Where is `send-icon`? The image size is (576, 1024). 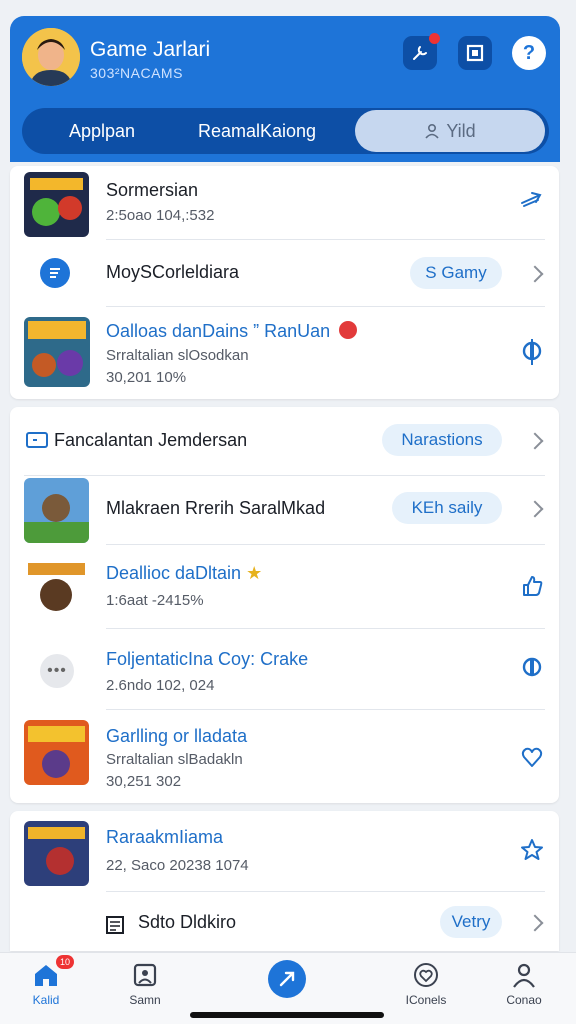
send-icon is located at coordinates (287, 979).